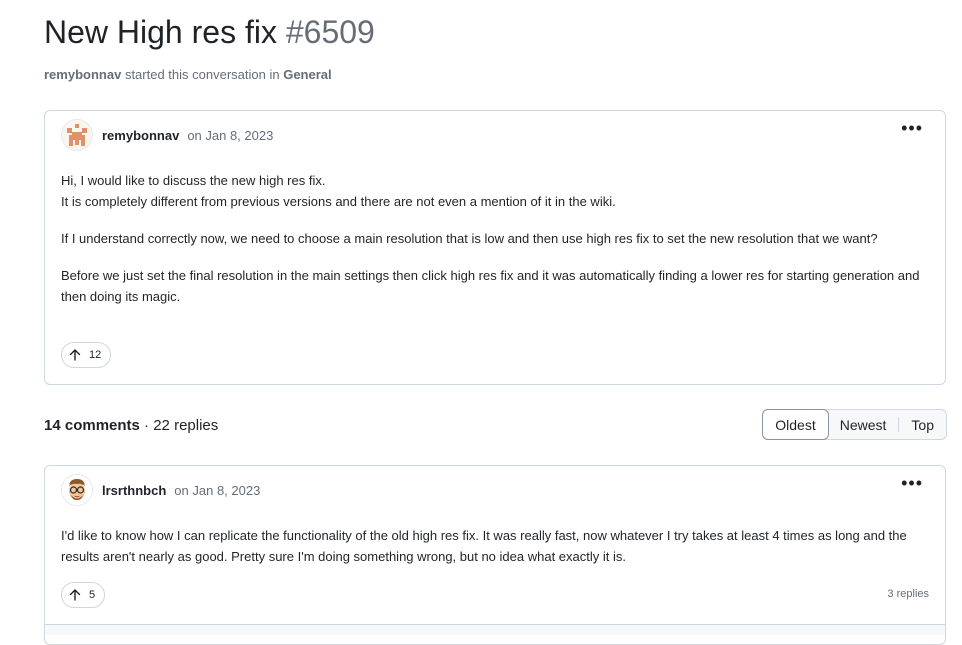 The height and width of the screenshot is (645, 962). Describe the element at coordinates (307, 74) in the screenshot. I see `category-link: General` at that location.